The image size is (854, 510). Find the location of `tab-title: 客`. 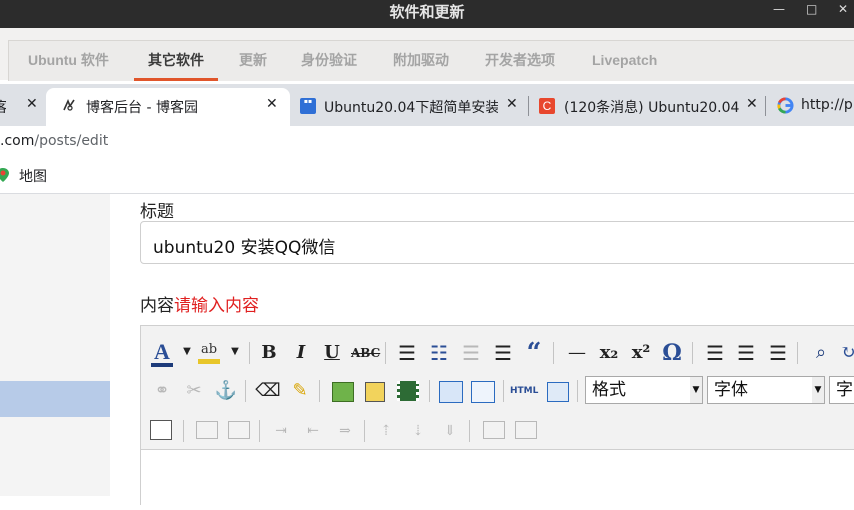

tab-title: 客 is located at coordinates (3, 107).